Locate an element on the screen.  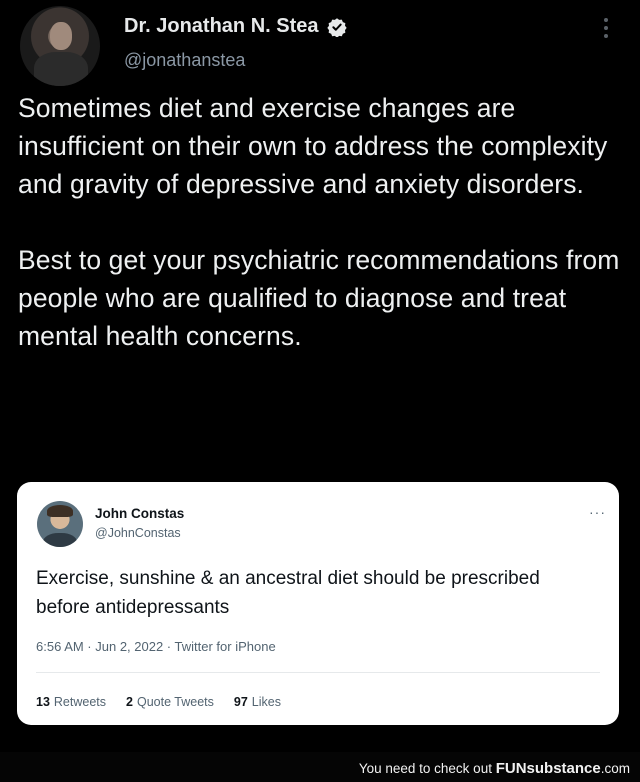
engagement-stats: 13 Retweets 2 Quote Tweets 97 Likes is located at coordinates (168, 702).